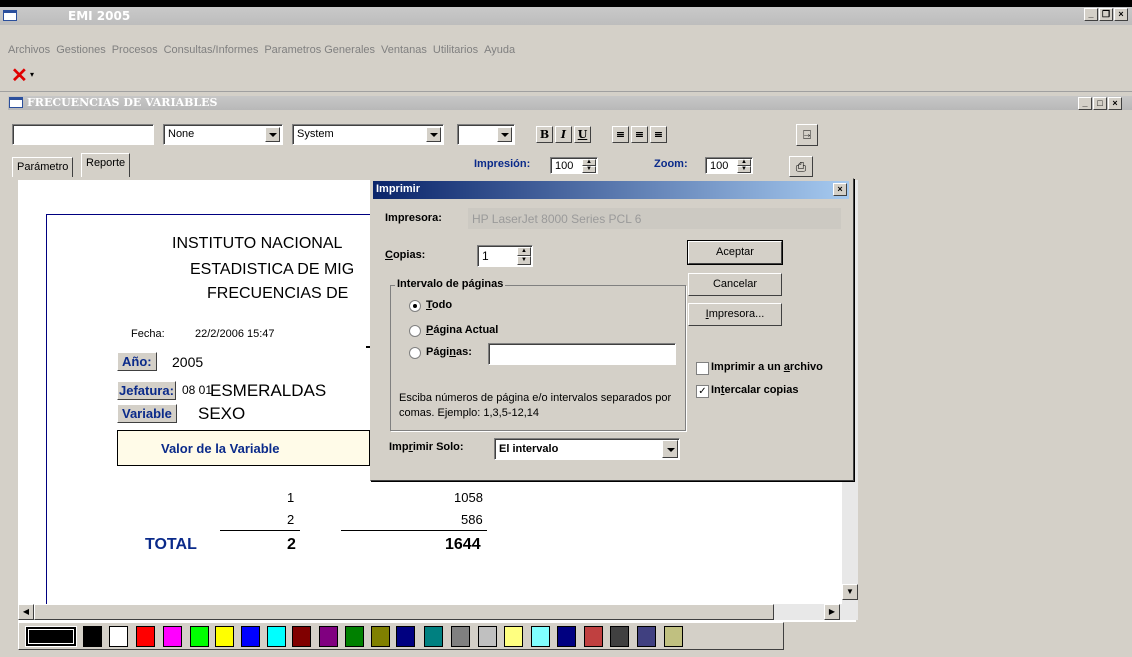 This screenshot has width=1132, height=657. Describe the element at coordinates (1091, 14) in the screenshot. I see `minimize-icon: _` at that location.